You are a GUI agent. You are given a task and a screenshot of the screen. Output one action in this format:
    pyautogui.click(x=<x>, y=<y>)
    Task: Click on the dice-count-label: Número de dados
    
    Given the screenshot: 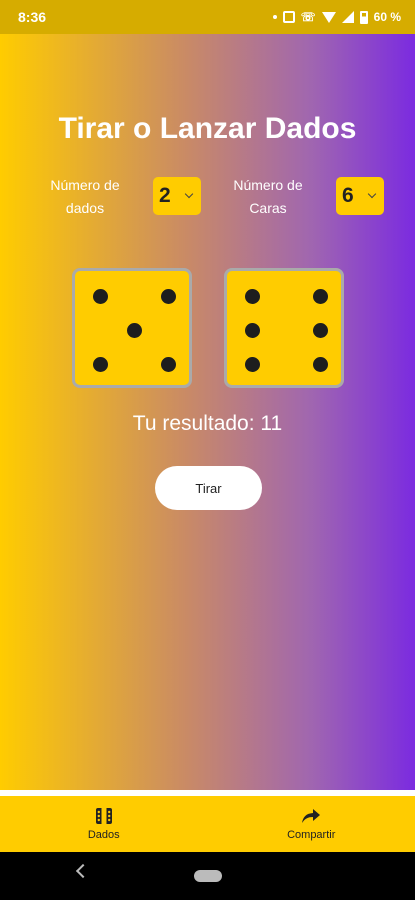 What is the action you would take?
    pyautogui.click(x=85, y=196)
    